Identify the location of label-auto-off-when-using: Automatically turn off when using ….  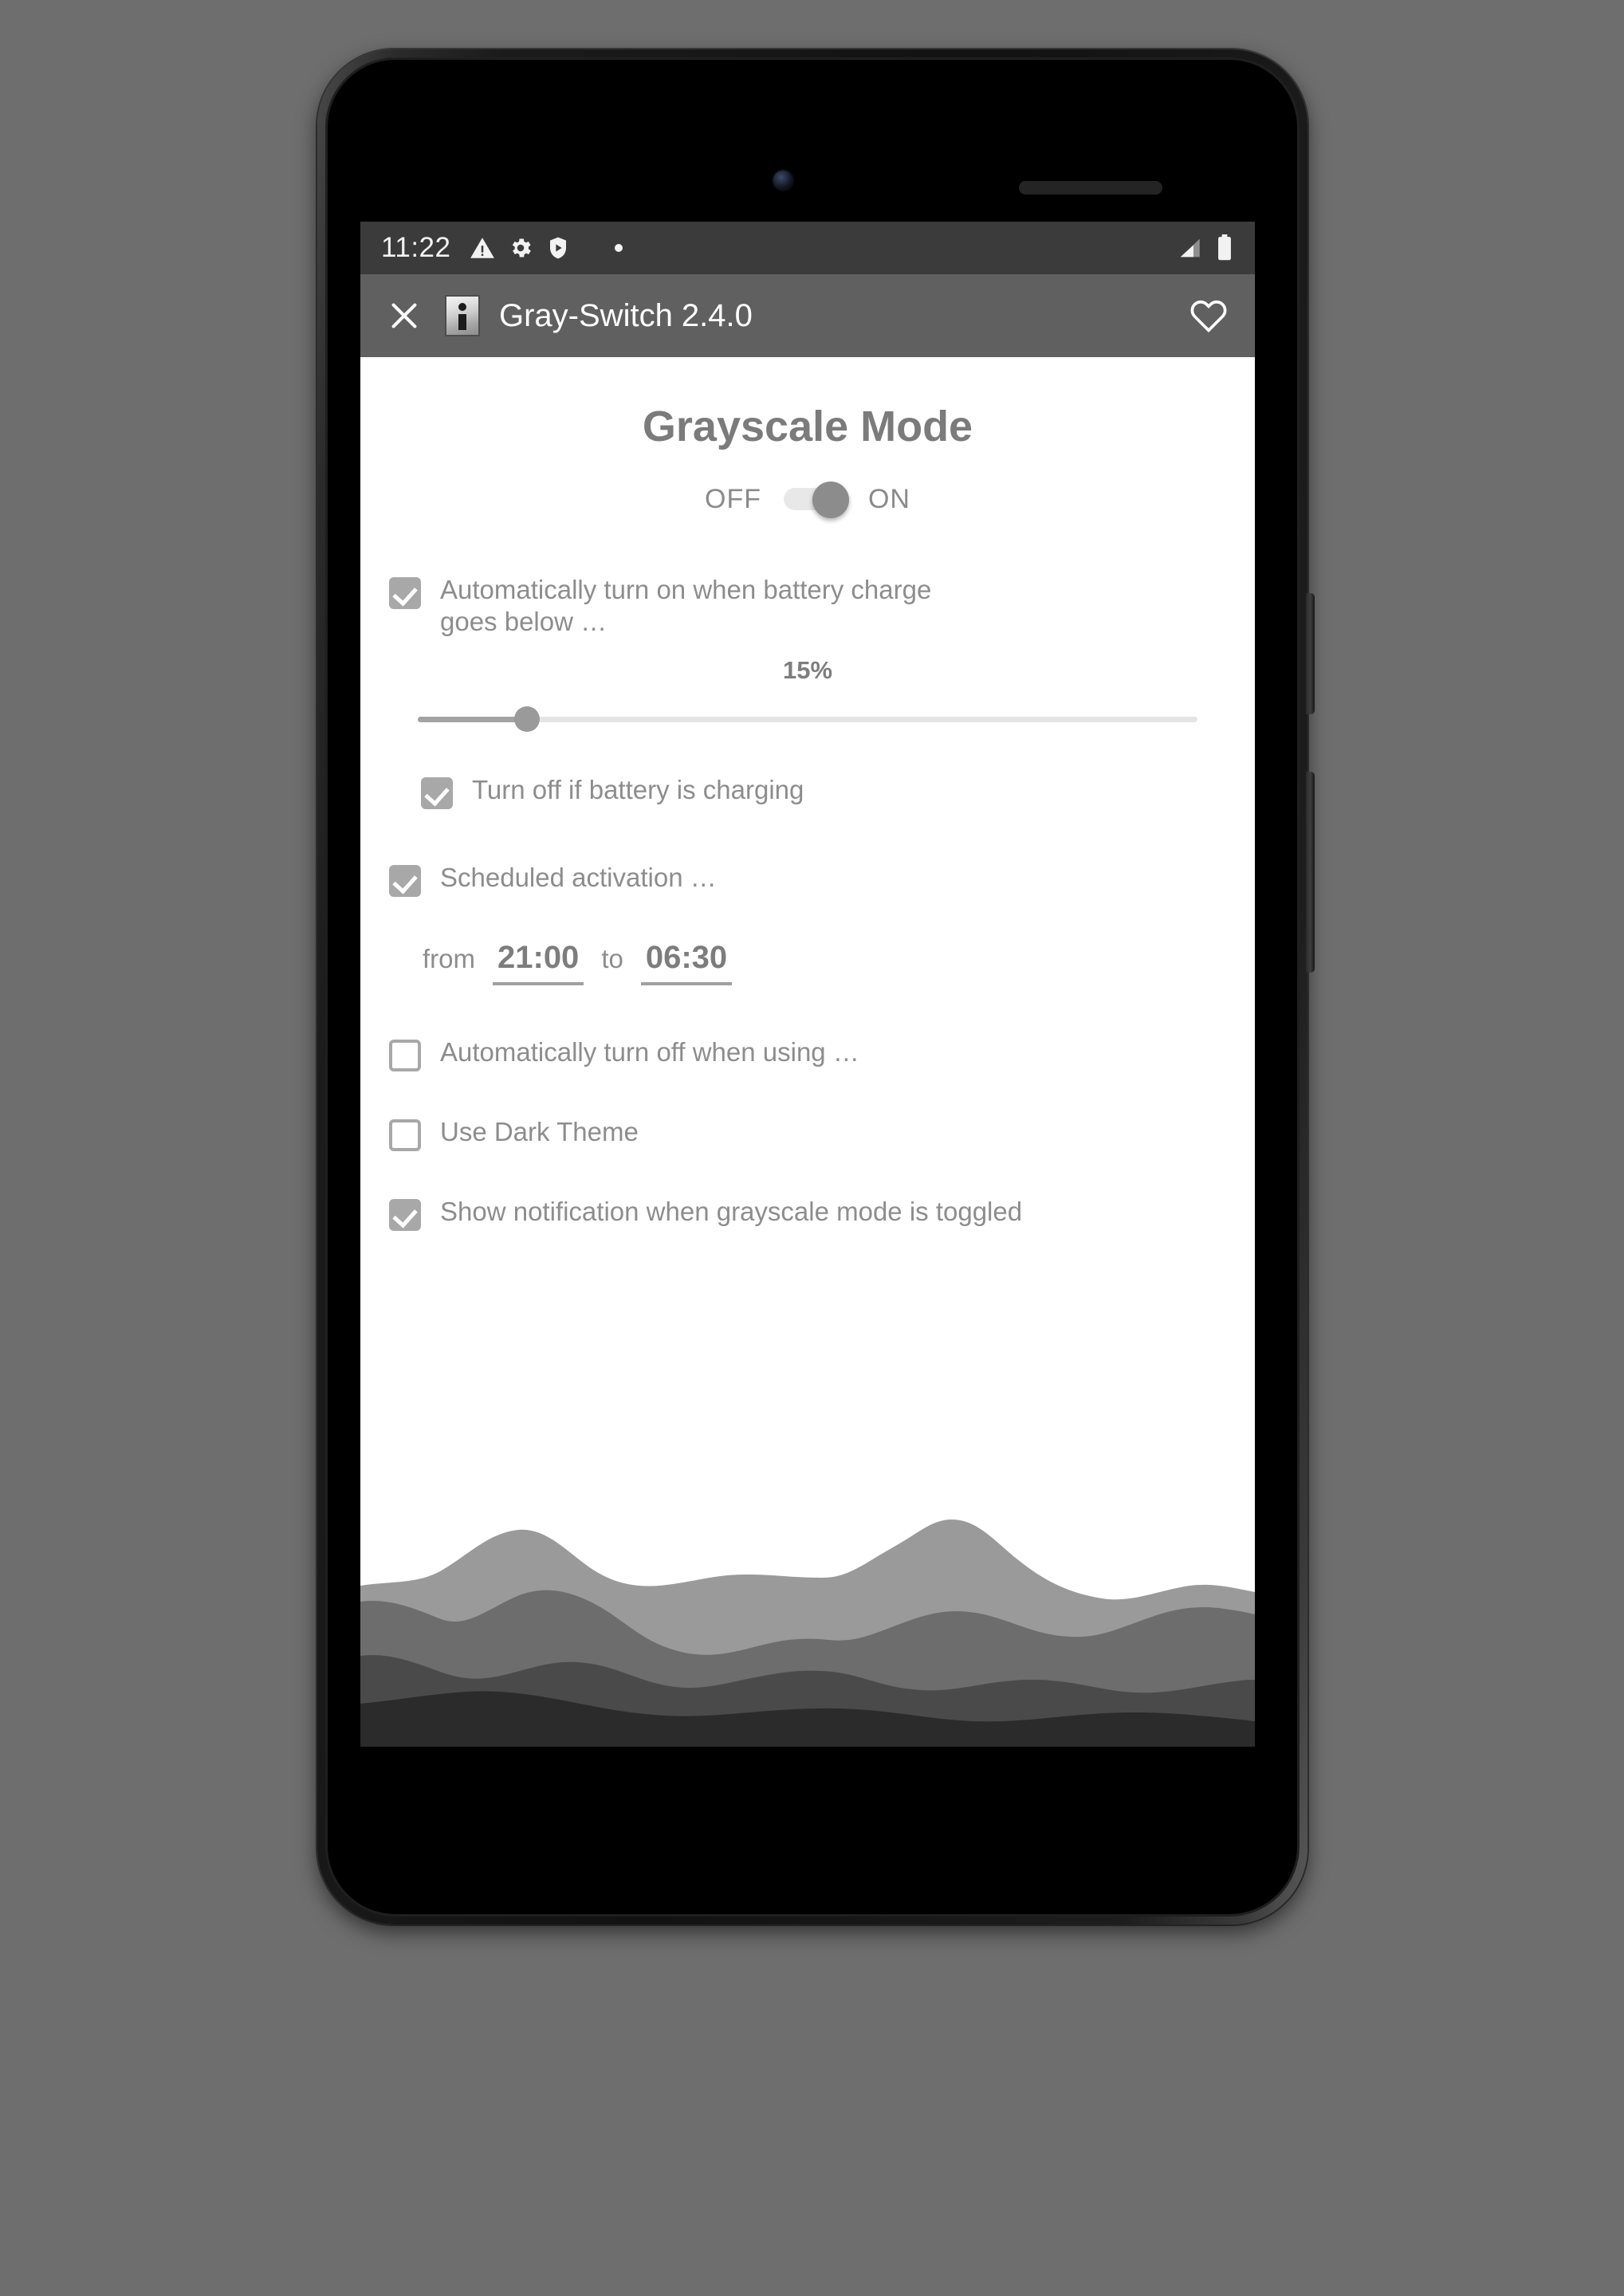
(650, 1051).